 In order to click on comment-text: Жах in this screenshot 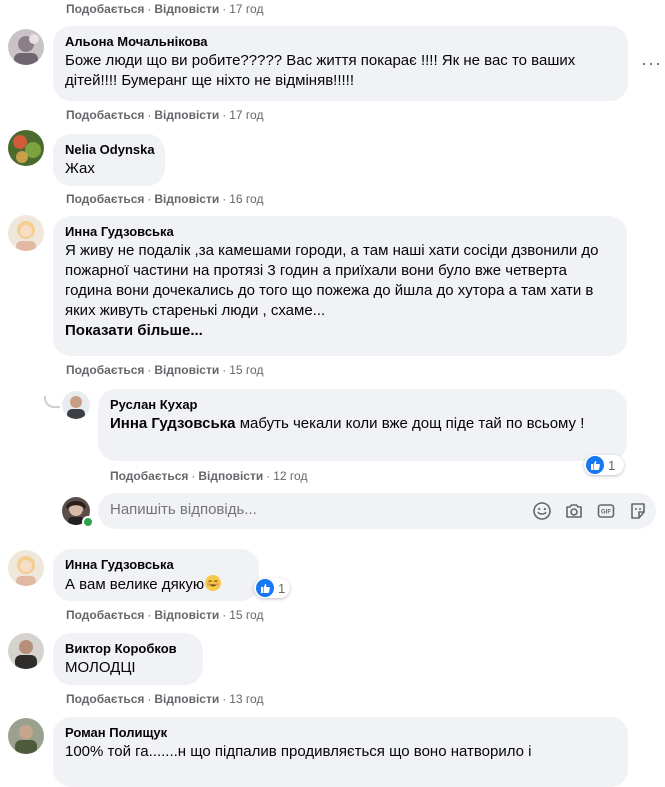, I will do `click(80, 168)`.